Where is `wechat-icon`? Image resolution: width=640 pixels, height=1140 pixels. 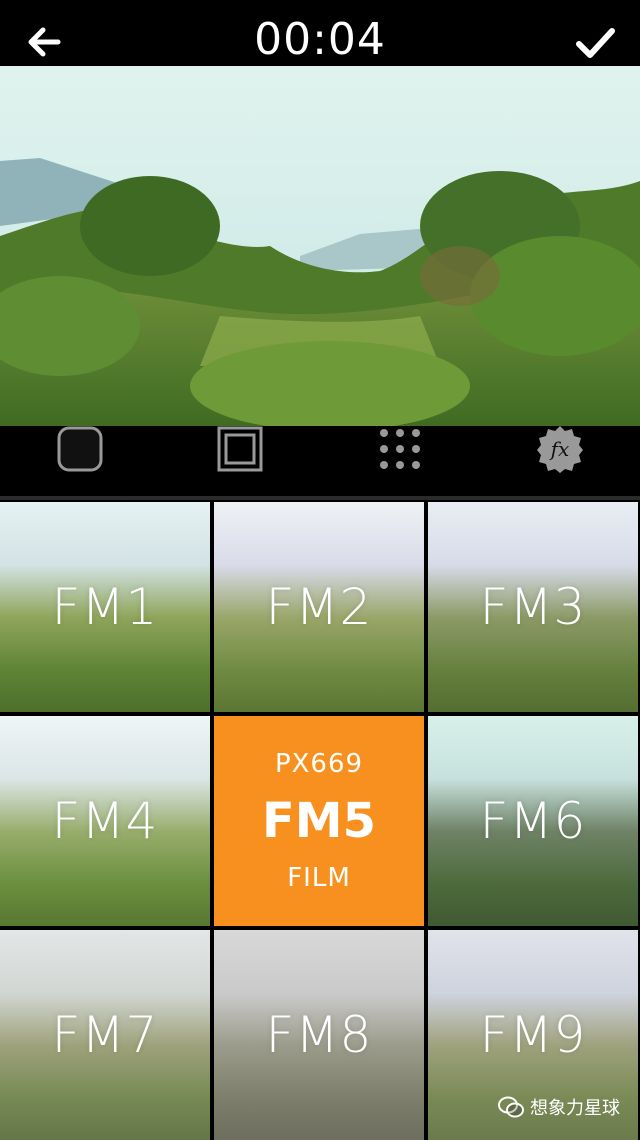
wechat-icon is located at coordinates (511, 1107).